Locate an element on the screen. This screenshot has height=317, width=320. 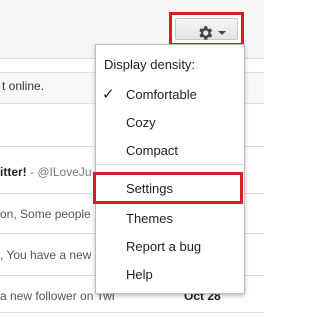
status-notice-text: t online. is located at coordinates (23, 86).